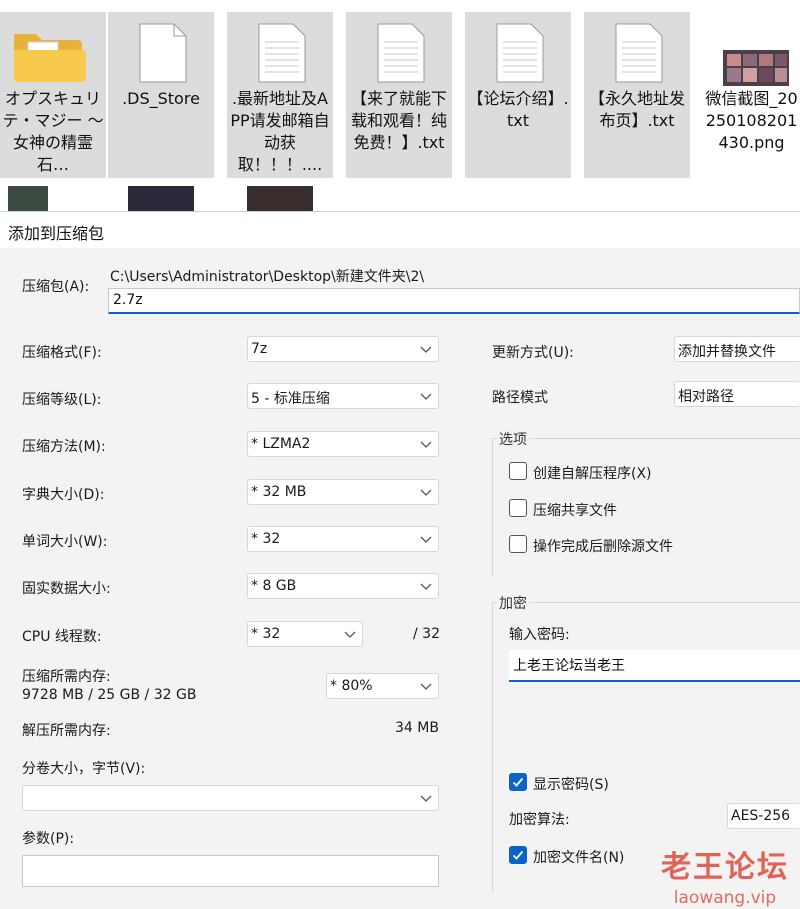 This screenshot has height=909, width=800. I want to click on threads-select: * 32, so click(305, 634).